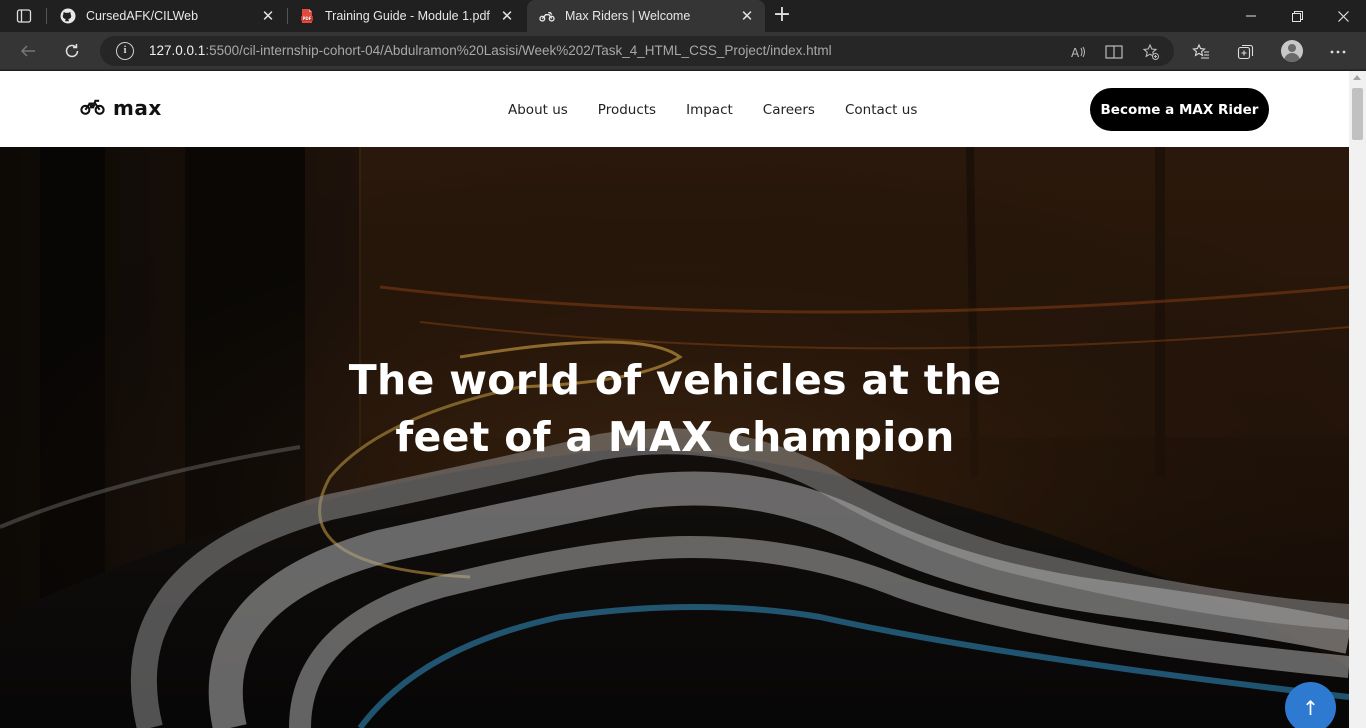 Image resolution: width=1366 pixels, height=728 pixels. Describe the element at coordinates (1297, 16) in the screenshot. I see `restore-button` at that location.